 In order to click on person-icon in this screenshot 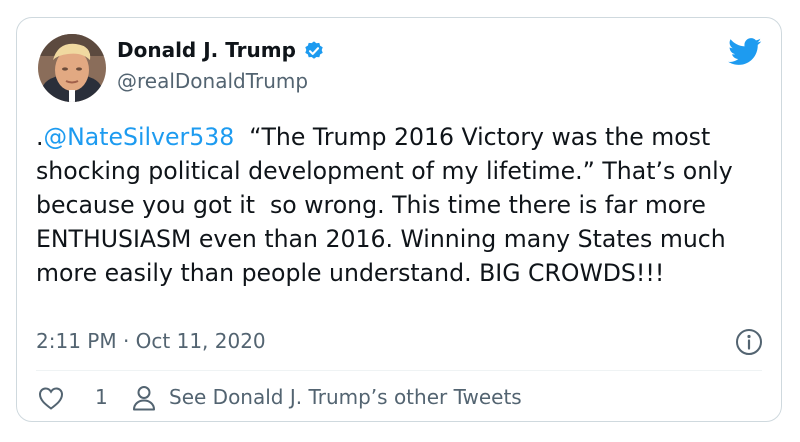, I will do `click(144, 398)`.